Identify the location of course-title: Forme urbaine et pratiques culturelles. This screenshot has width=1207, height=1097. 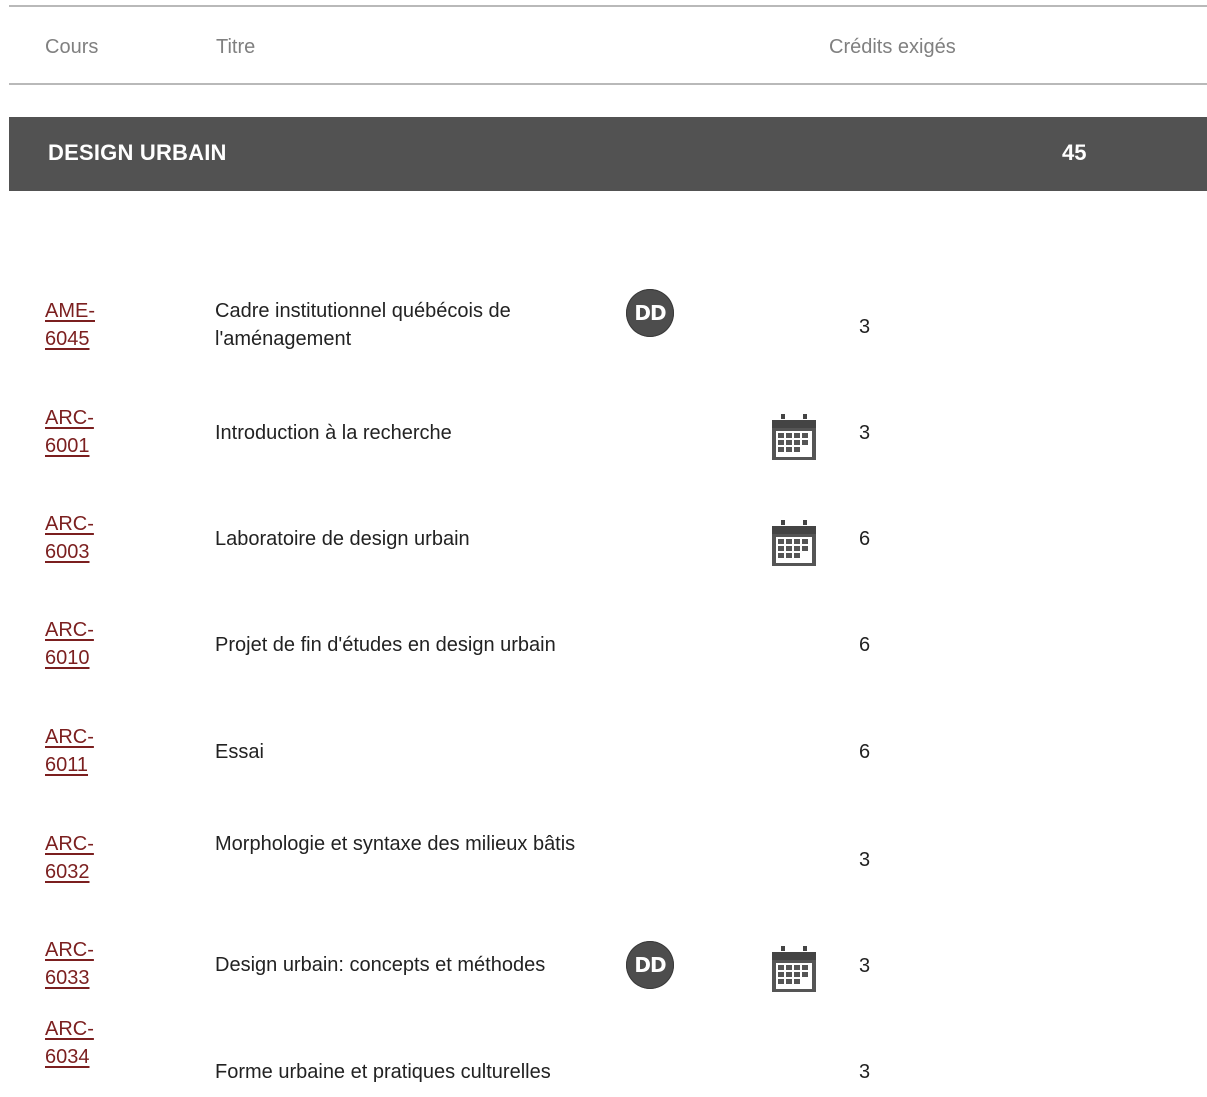
(383, 1072).